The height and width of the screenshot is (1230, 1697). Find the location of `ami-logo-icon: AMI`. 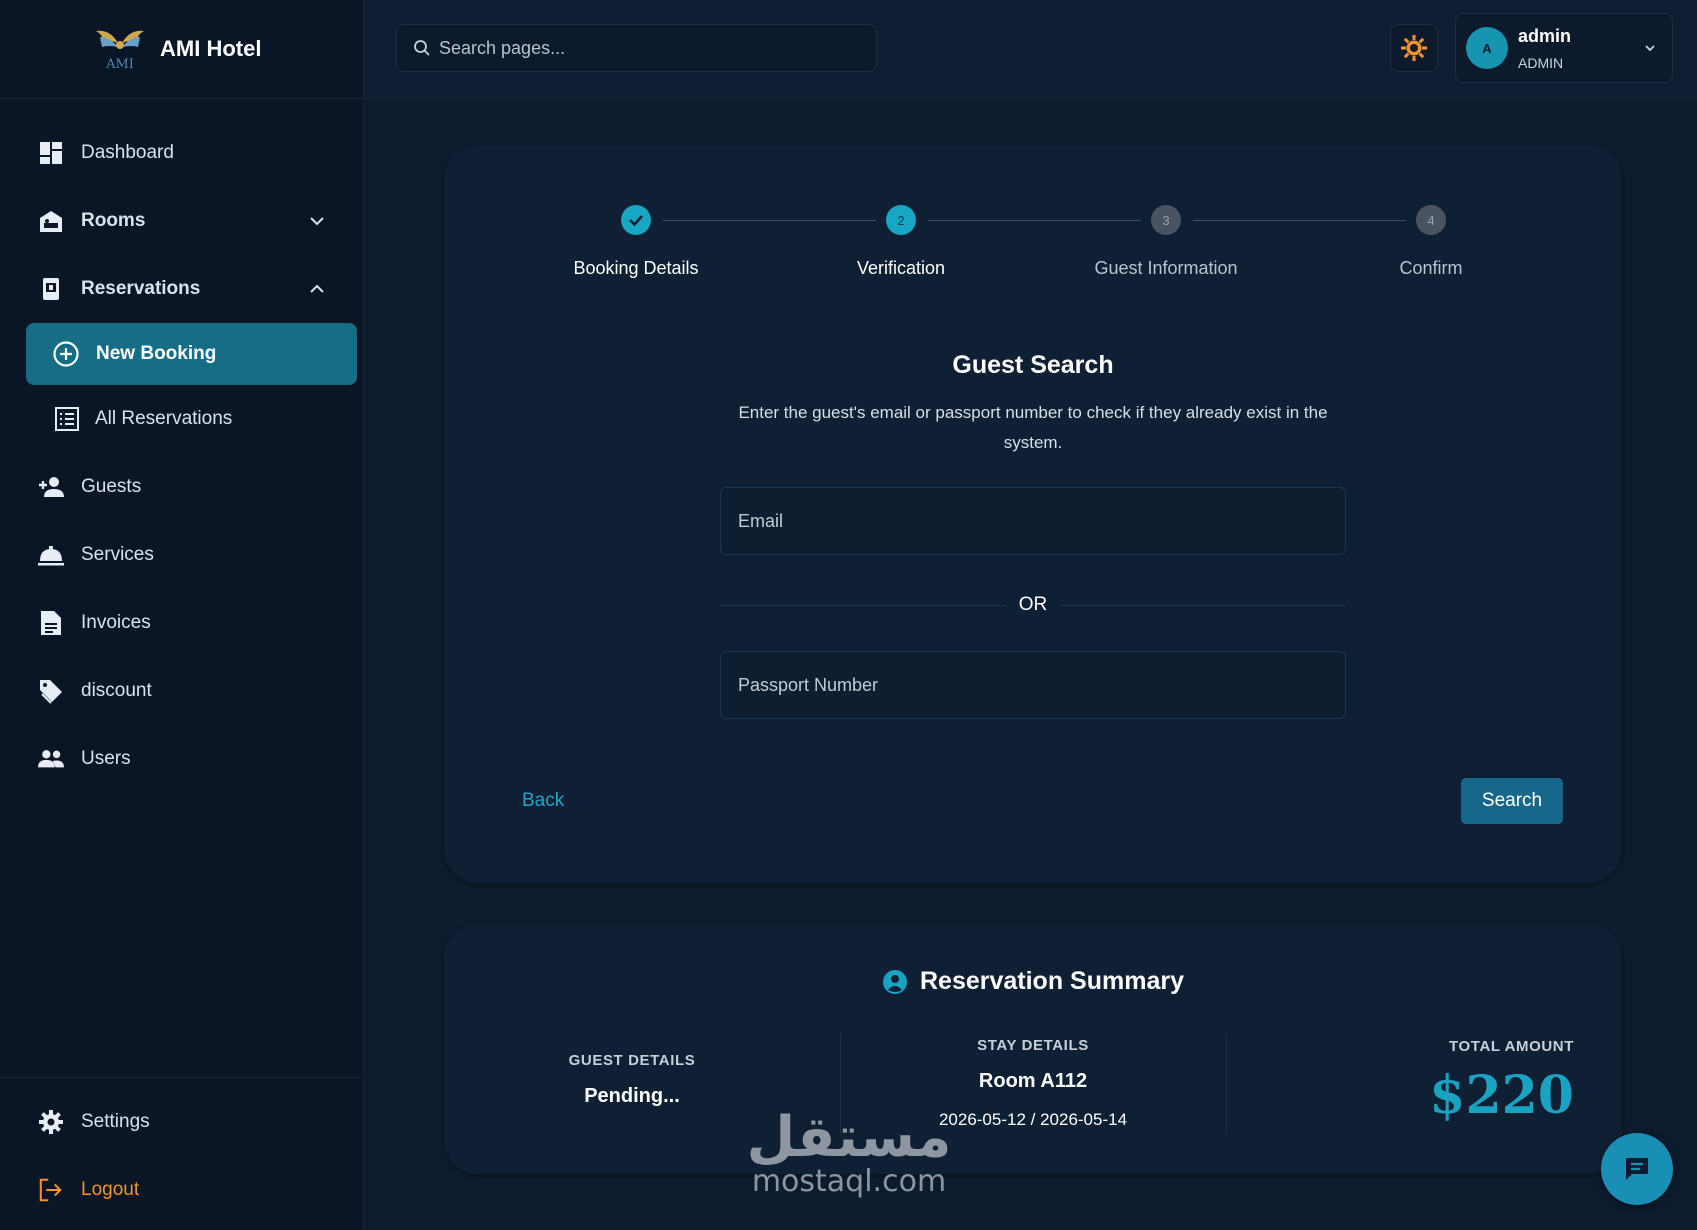

ami-logo-icon: AMI is located at coordinates (120, 51).